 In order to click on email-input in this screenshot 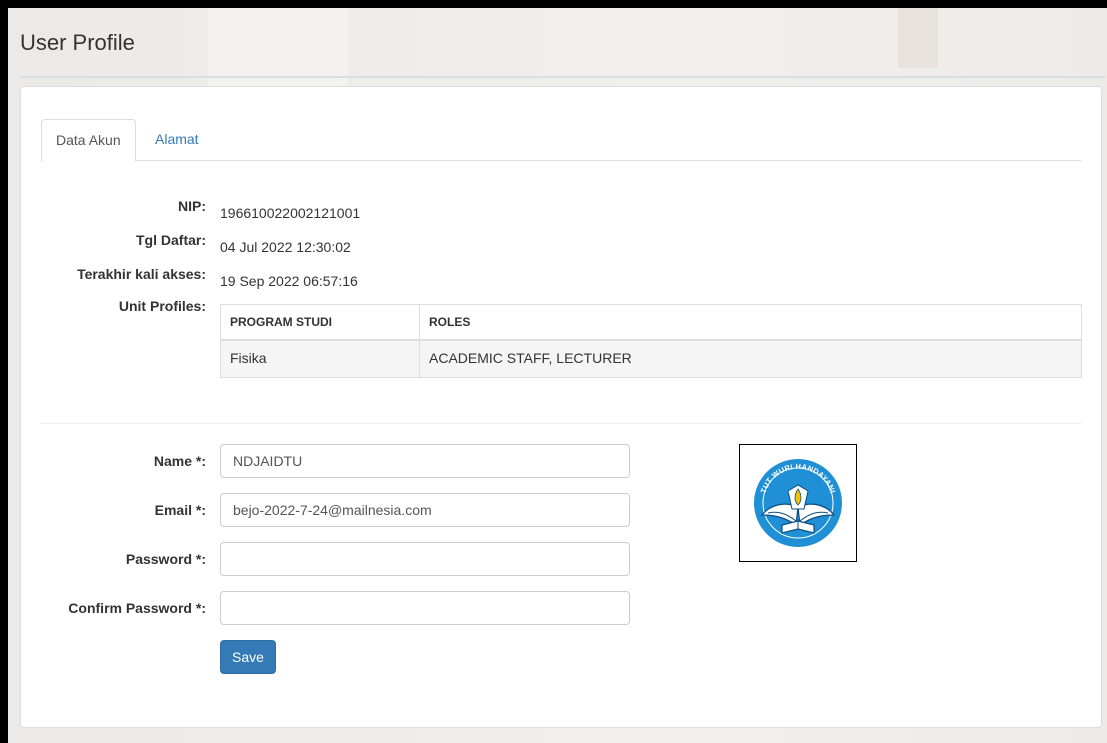, I will do `click(425, 510)`.